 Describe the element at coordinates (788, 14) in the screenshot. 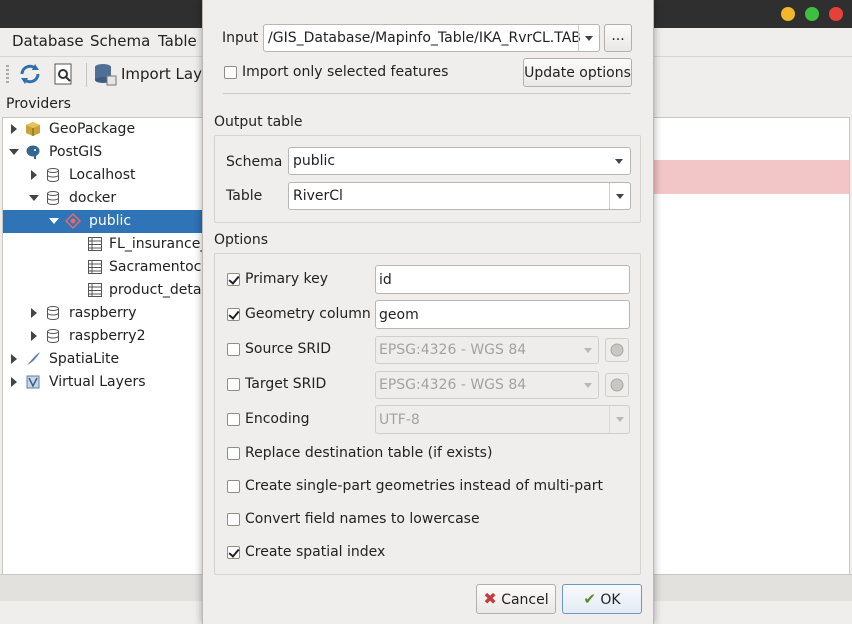

I see `minimize-button` at that location.